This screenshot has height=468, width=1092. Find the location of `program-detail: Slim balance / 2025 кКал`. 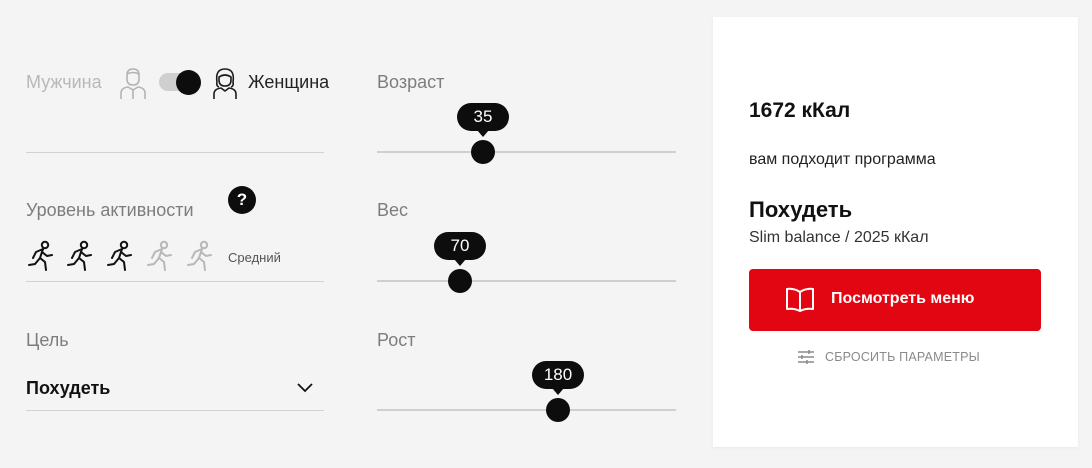

program-detail: Slim balance / 2025 кКал is located at coordinates (839, 237).